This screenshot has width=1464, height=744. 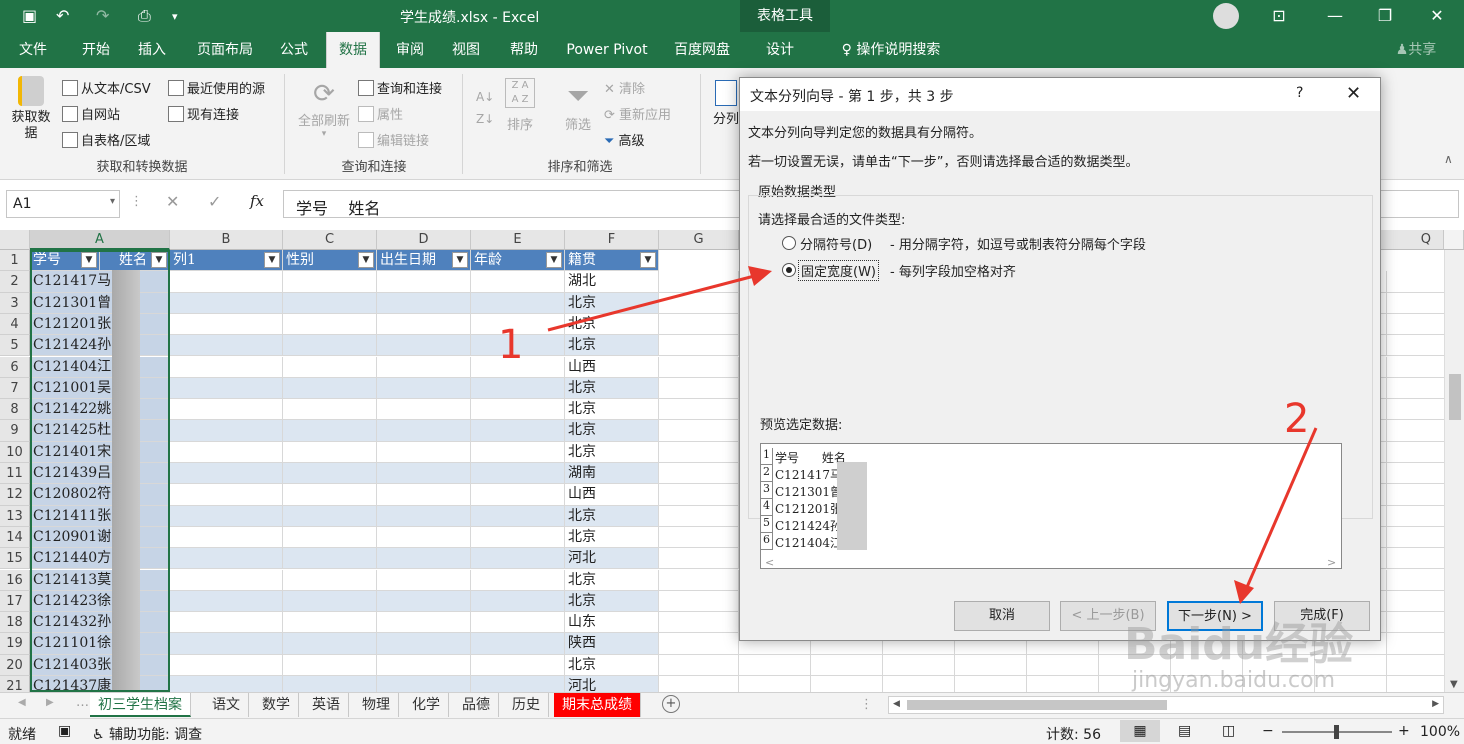 What do you see at coordinates (1239, 644) in the screenshot?
I see `watermark-text: Baidu经验` at bounding box center [1239, 644].